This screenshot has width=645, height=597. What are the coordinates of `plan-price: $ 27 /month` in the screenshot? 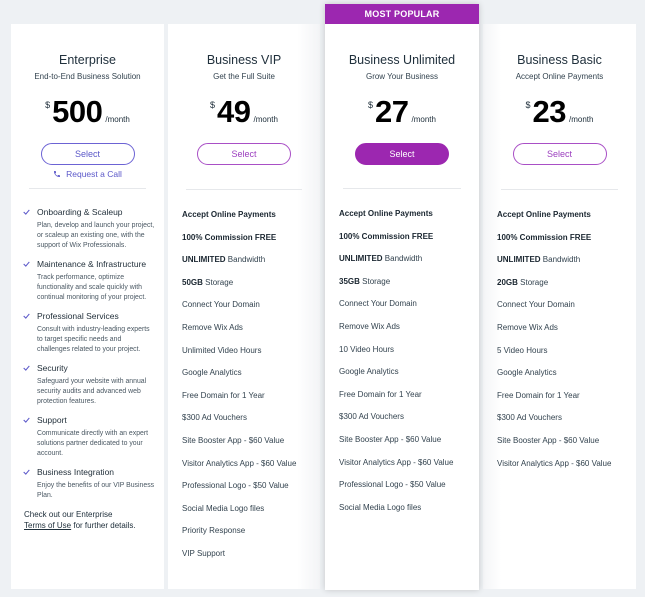 It's located at (402, 114).